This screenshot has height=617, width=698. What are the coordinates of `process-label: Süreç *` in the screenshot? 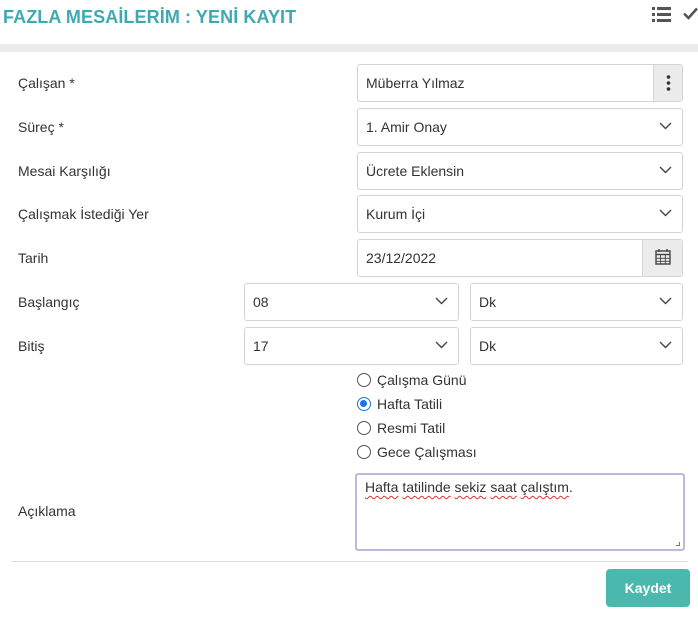 It's located at (41, 127).